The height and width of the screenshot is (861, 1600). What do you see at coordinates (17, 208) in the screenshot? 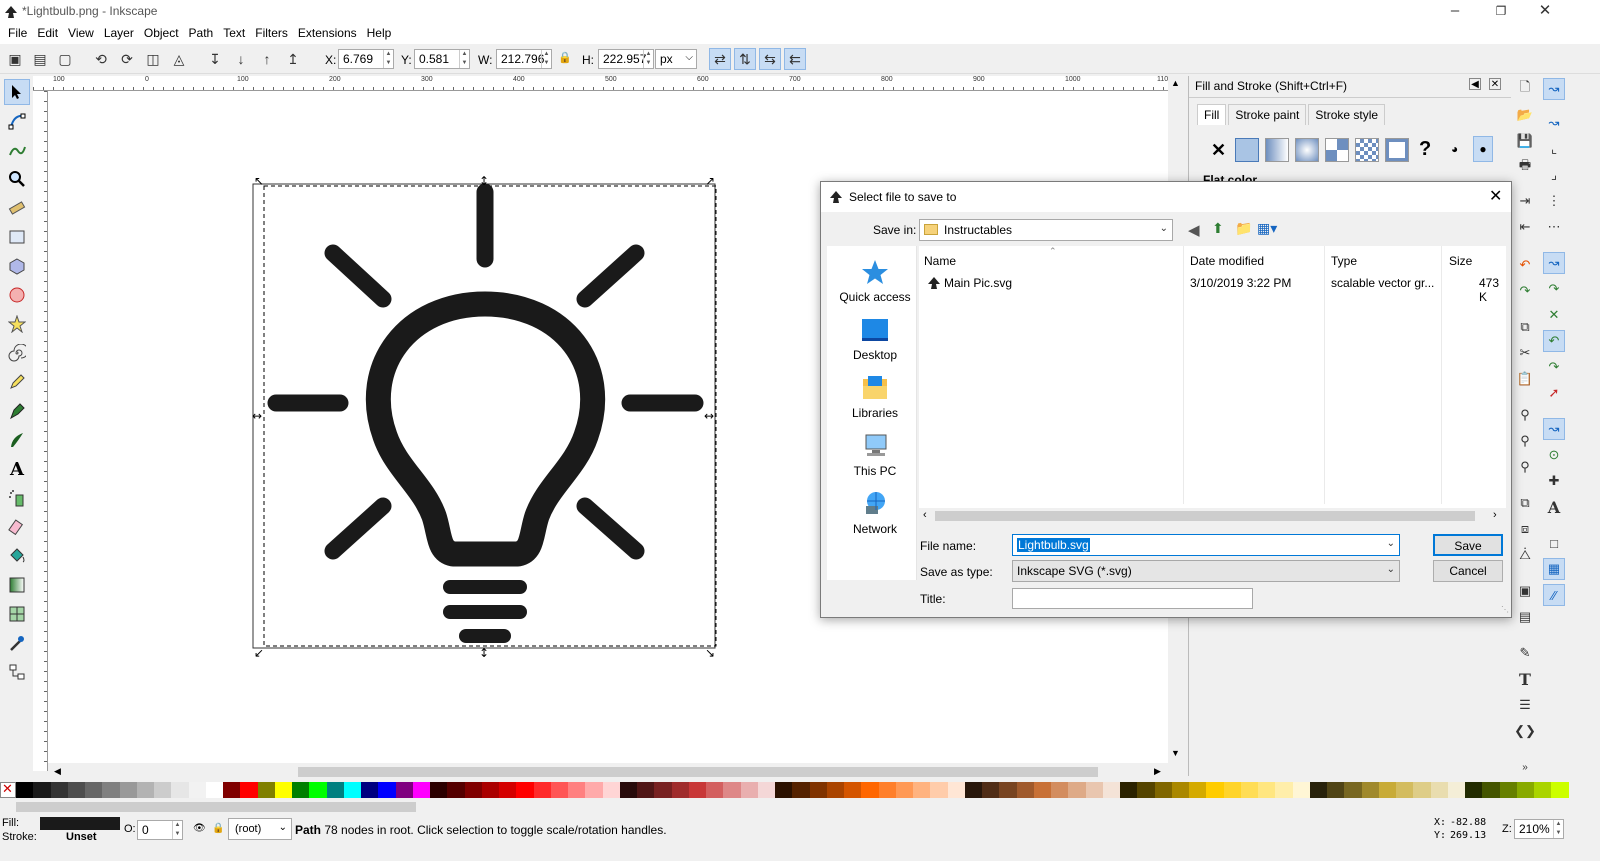
I see `measure-tool-icon` at bounding box center [17, 208].